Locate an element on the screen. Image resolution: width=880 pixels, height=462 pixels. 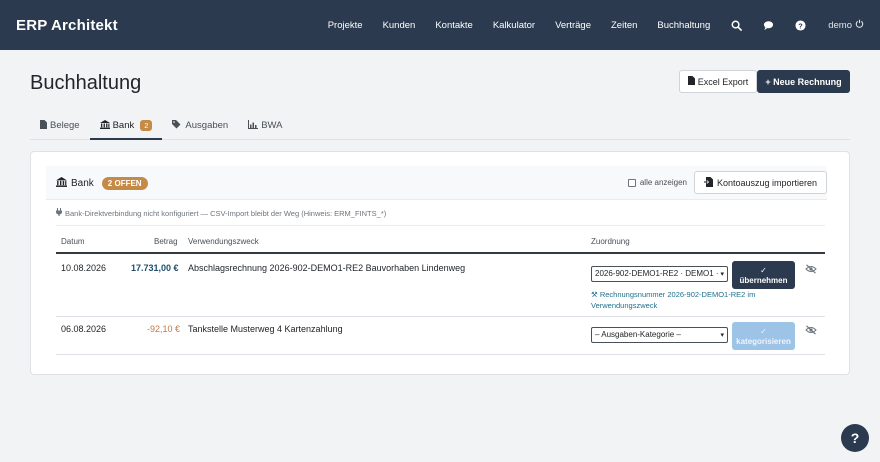
accept-button: ✓ übernehmen is located at coordinates (763, 275).